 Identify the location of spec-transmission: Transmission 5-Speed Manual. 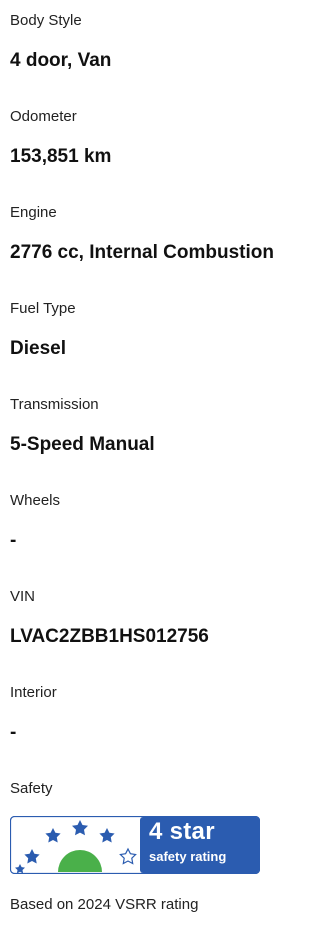
(166, 432).